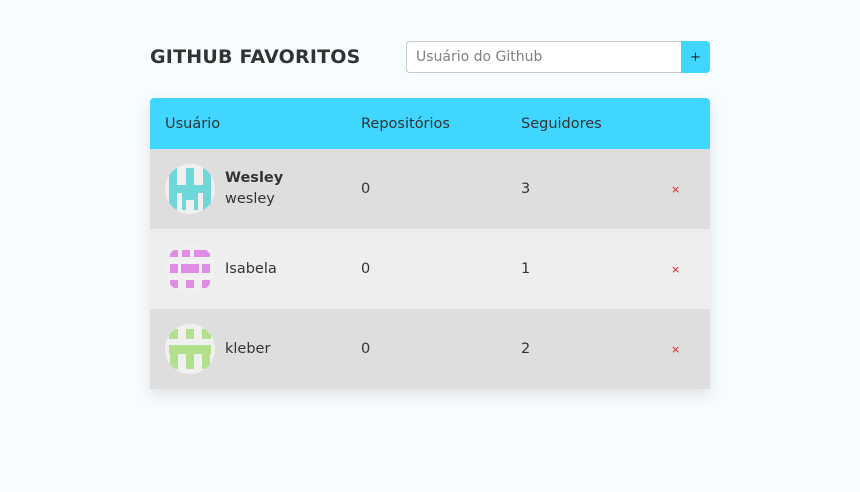 The height and width of the screenshot is (492, 860). What do you see at coordinates (250, 199) in the screenshot?
I see `user-login: wesley` at bounding box center [250, 199].